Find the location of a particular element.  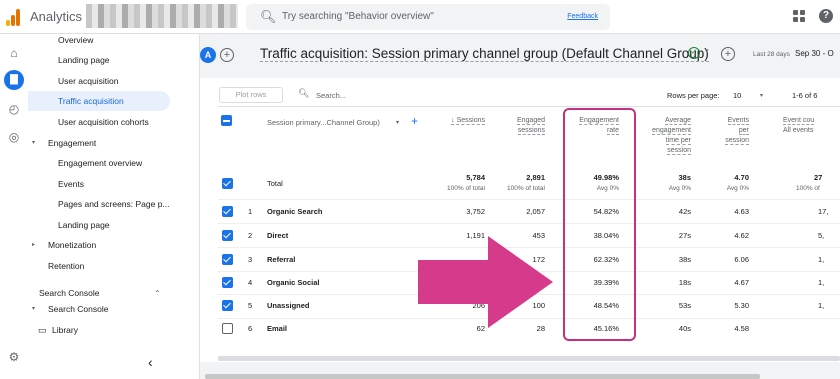

select-all-checkbox is located at coordinates (226, 120).